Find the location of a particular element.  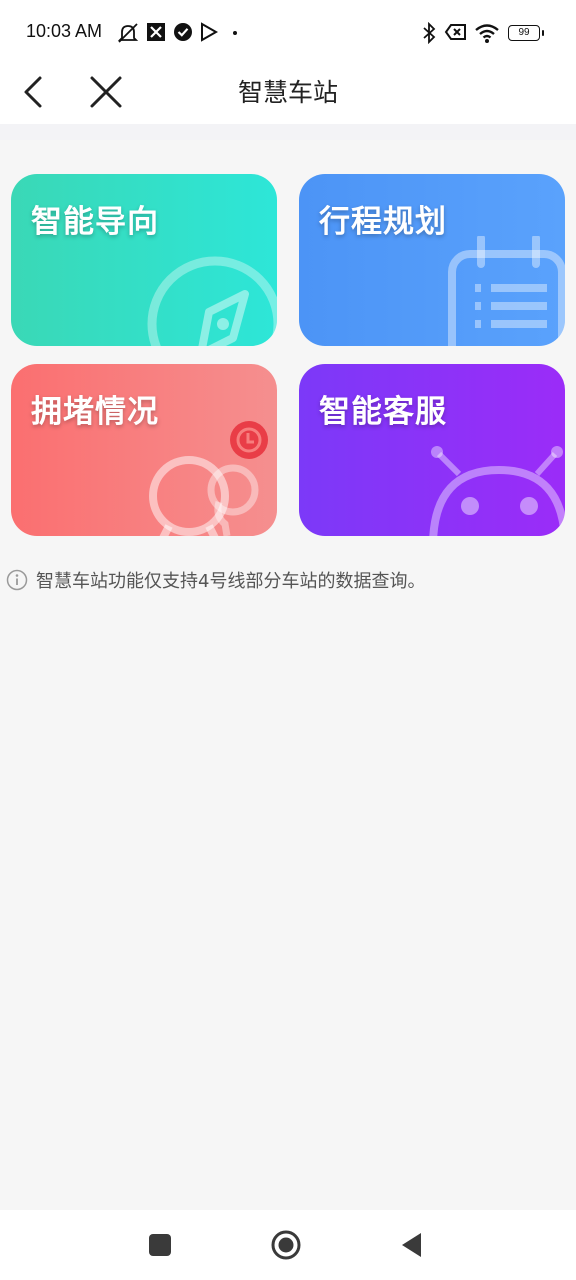

notice: 智慧车站功能仅支持4号线部分车站的数据查询。 is located at coordinates (286, 579).